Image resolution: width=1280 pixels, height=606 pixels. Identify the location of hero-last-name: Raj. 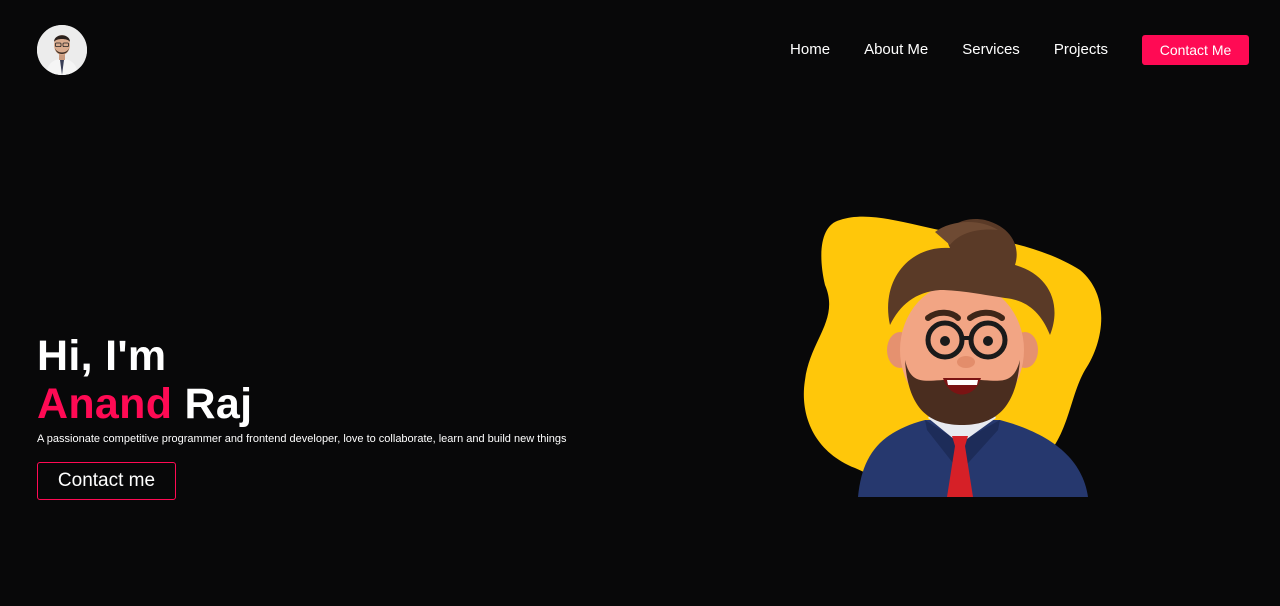
(218, 404).